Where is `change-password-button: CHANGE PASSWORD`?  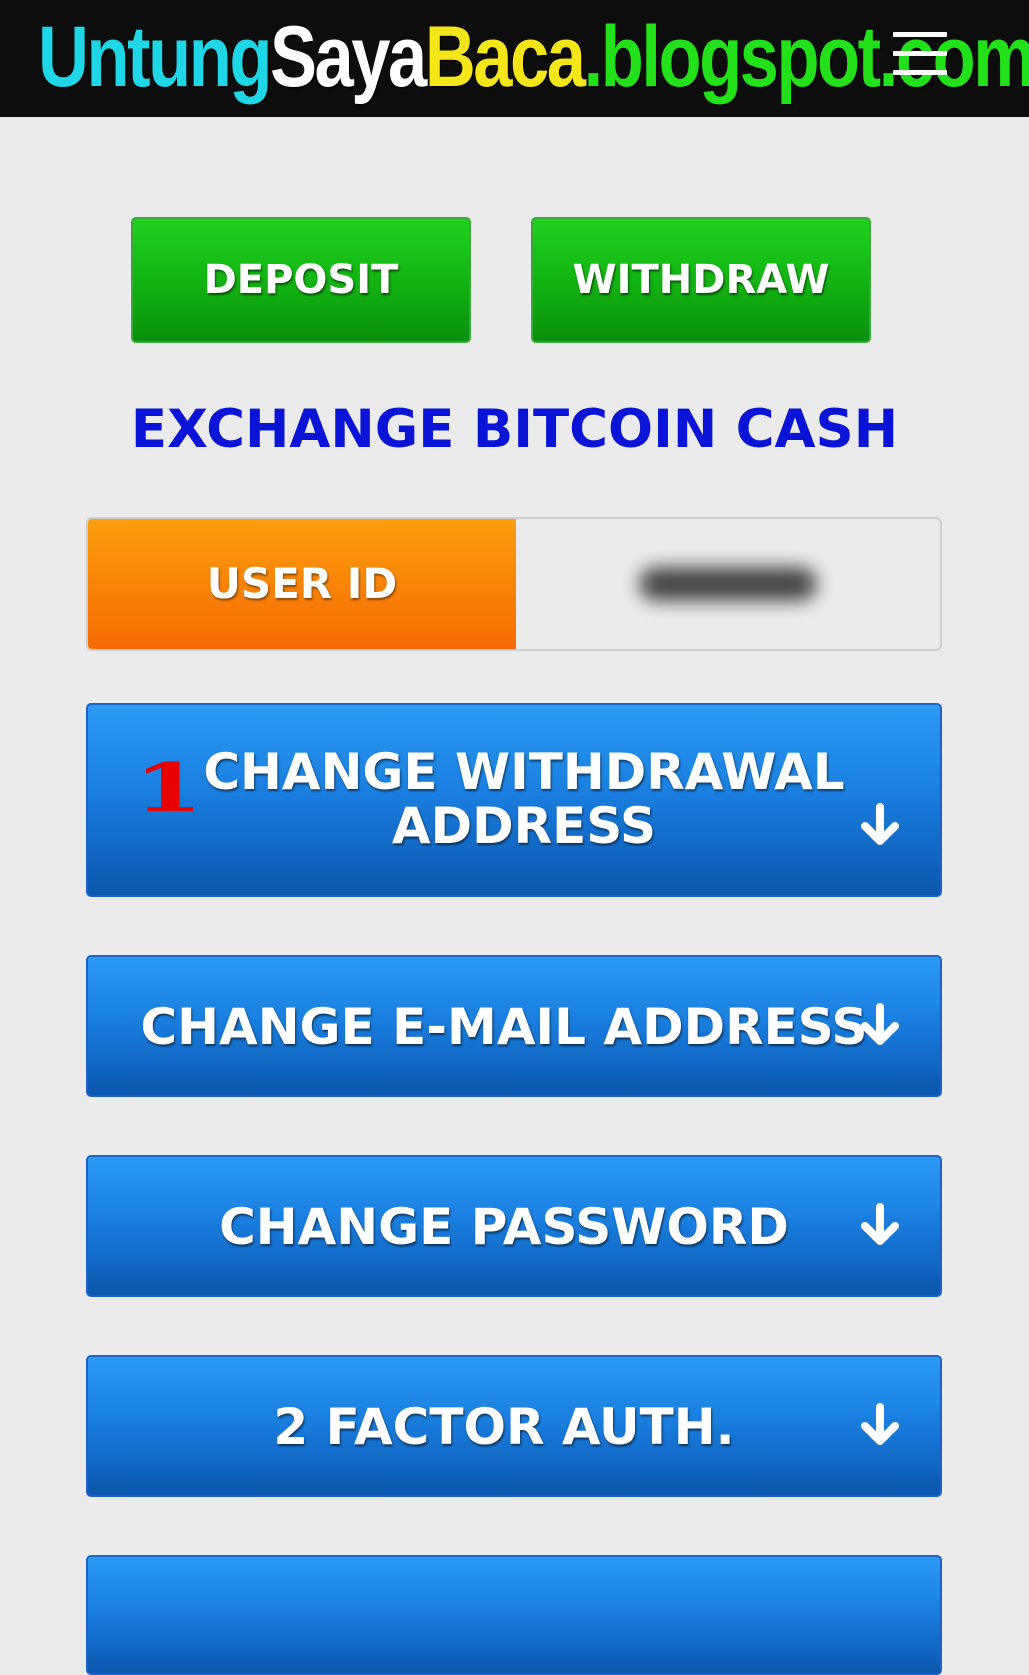
change-password-button: CHANGE PASSWORD is located at coordinates (514, 1226).